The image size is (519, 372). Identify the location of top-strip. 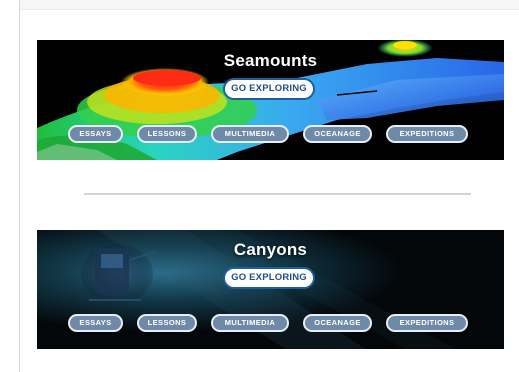
(269, 5).